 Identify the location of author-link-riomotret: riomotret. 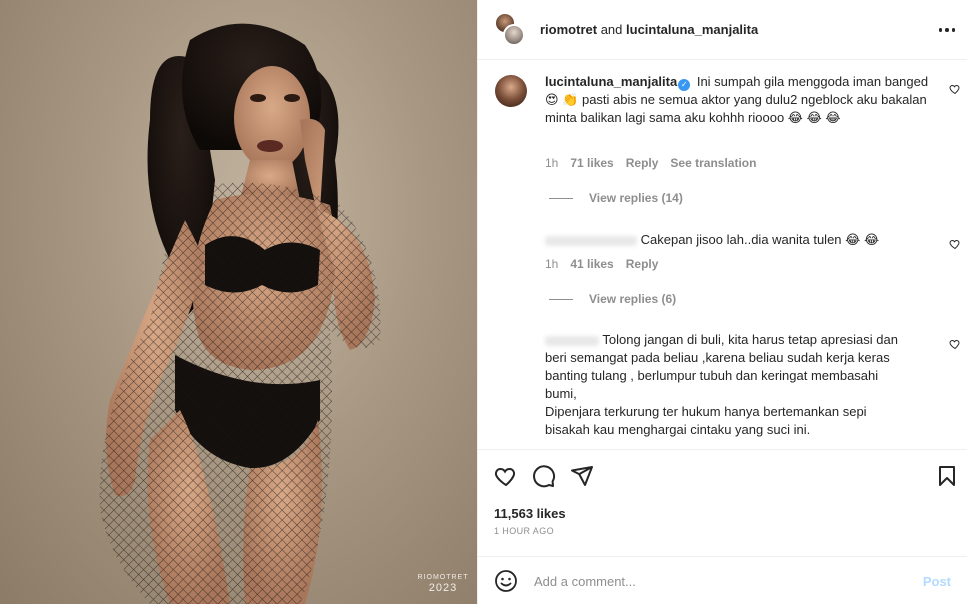
(568, 29).